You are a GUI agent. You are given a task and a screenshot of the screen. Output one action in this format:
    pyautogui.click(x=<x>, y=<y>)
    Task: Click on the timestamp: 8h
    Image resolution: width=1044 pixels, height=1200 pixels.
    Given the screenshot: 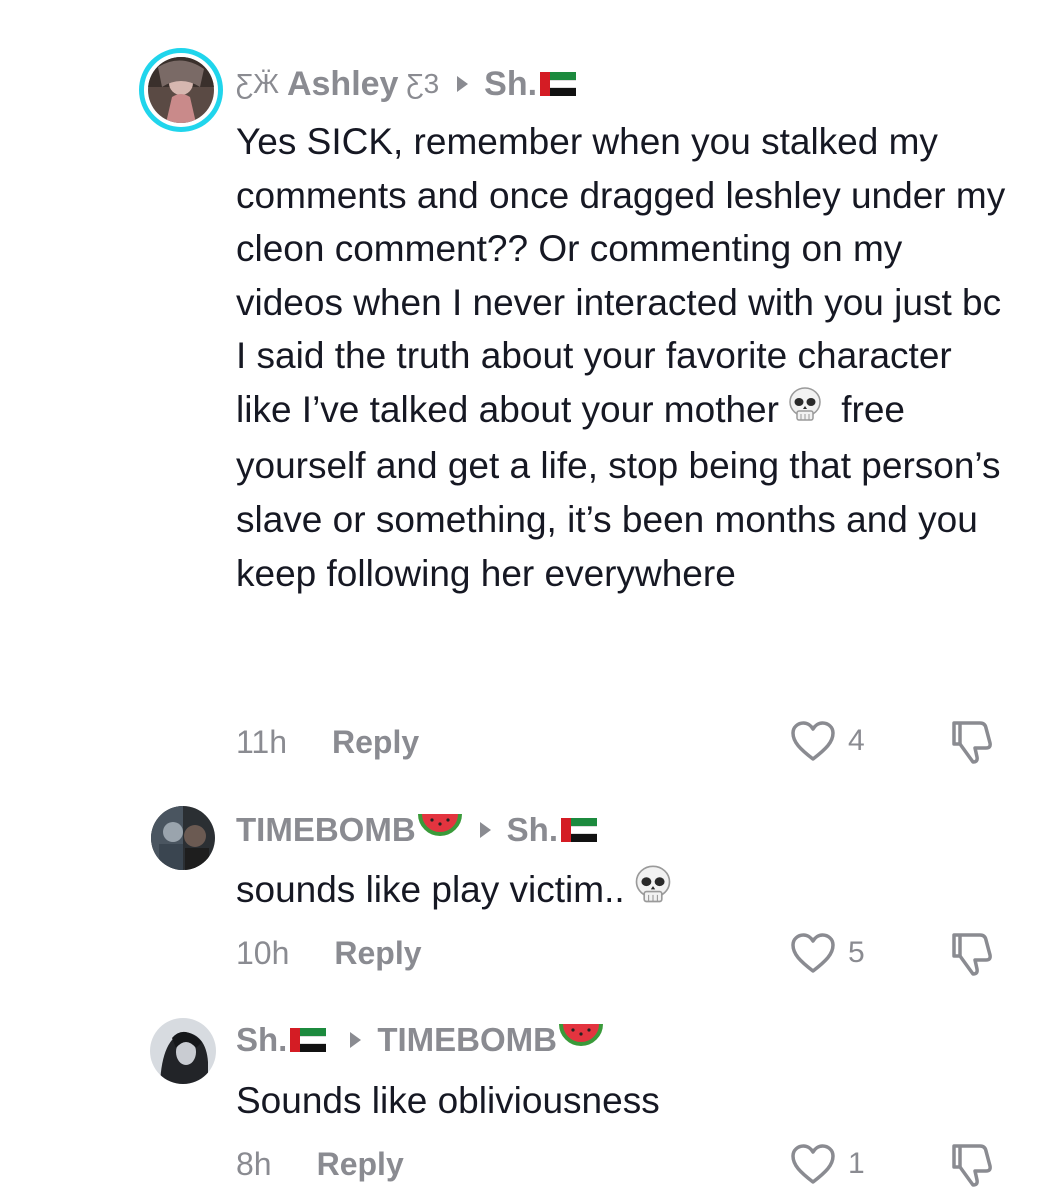 What is the action you would take?
    pyautogui.click(x=254, y=1163)
    